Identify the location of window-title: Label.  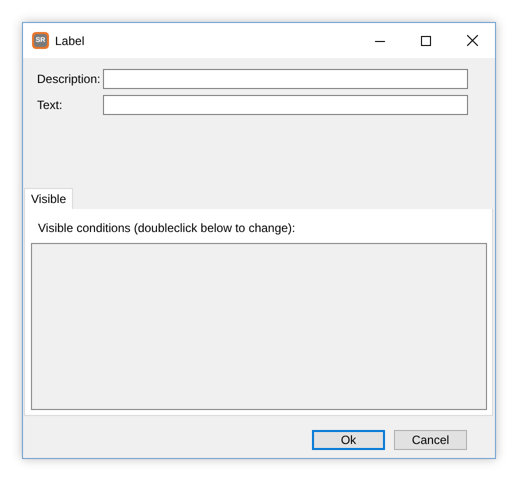
(70, 41).